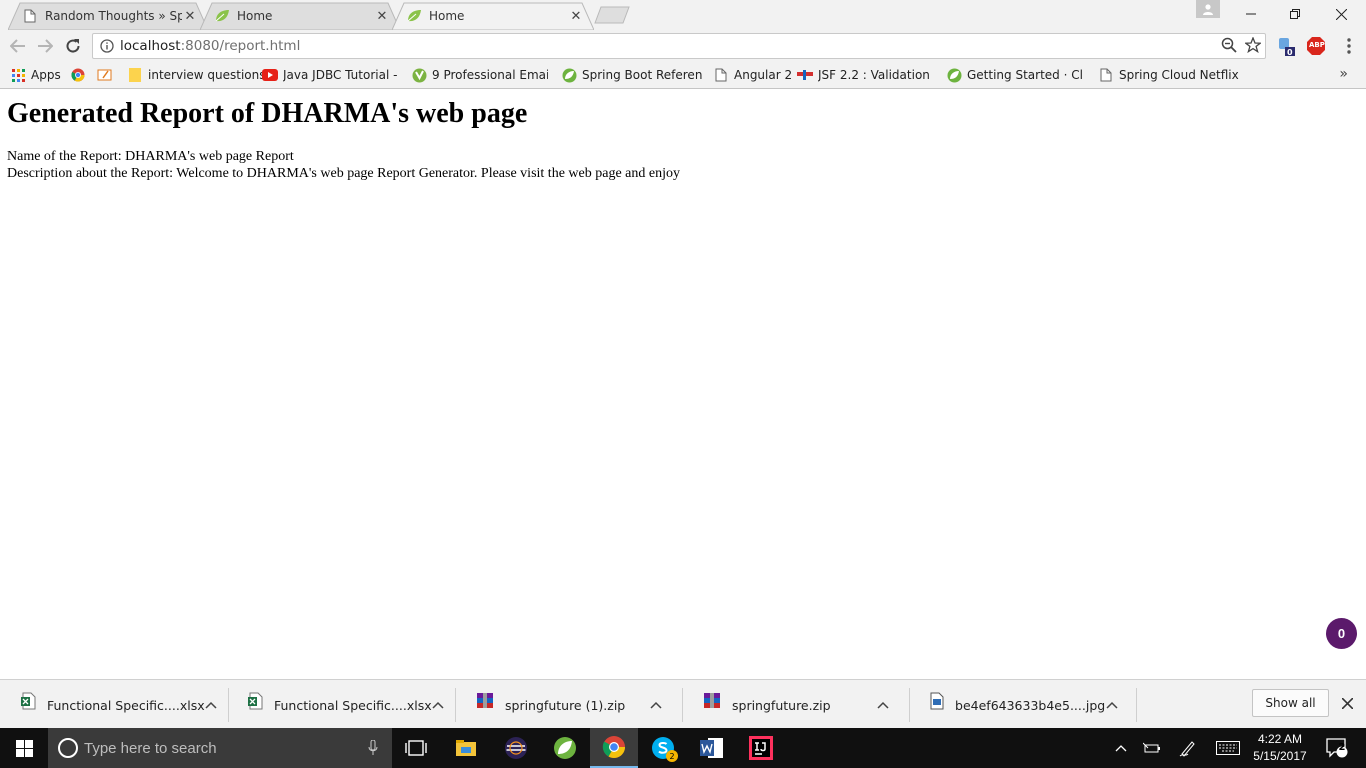  What do you see at coordinates (632, 75) in the screenshot?
I see `bookmark-spring-boot-reference: Spring Boot Reference` at bounding box center [632, 75].